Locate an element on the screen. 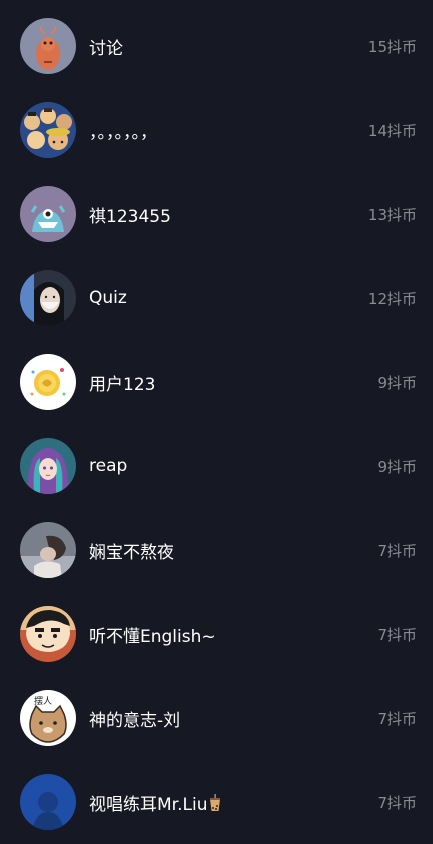  list-item: 听不懂English~ 7抖币 is located at coordinates (216, 634).